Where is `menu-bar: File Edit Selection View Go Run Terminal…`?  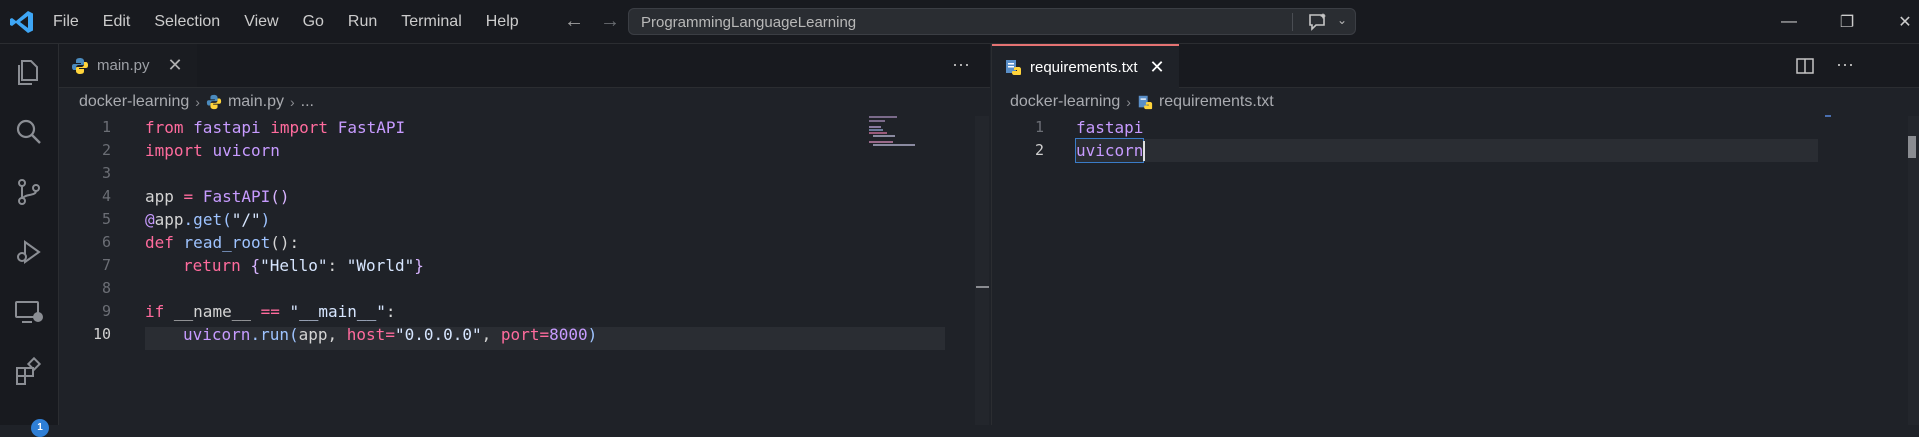 menu-bar: File Edit Selection View Go Run Terminal… is located at coordinates (298, 21).